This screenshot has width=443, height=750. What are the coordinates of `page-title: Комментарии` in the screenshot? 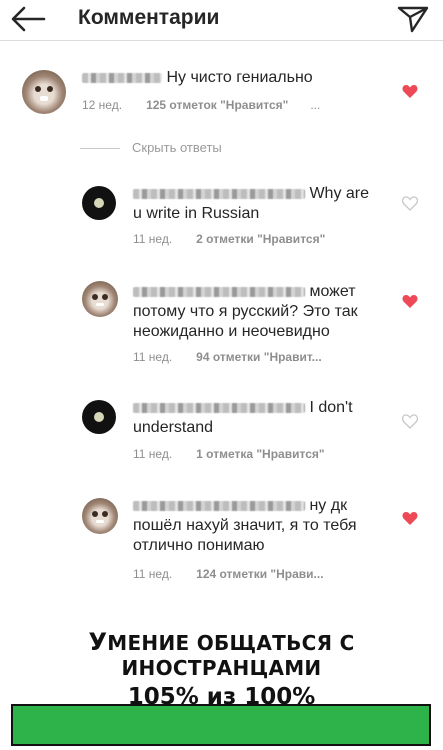 It's located at (149, 17).